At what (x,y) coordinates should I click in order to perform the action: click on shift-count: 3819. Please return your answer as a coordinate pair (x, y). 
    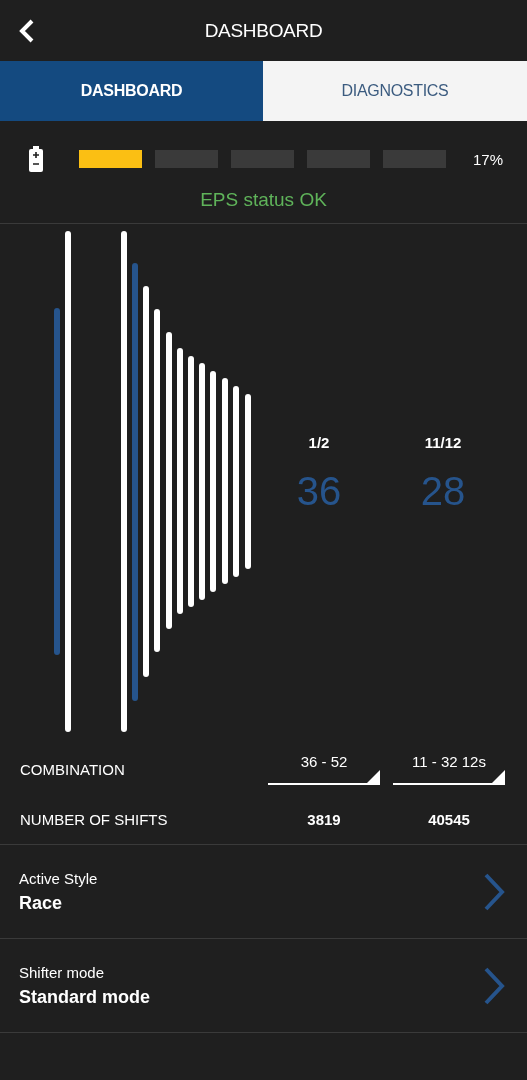
    Looking at the image, I should click on (324, 819).